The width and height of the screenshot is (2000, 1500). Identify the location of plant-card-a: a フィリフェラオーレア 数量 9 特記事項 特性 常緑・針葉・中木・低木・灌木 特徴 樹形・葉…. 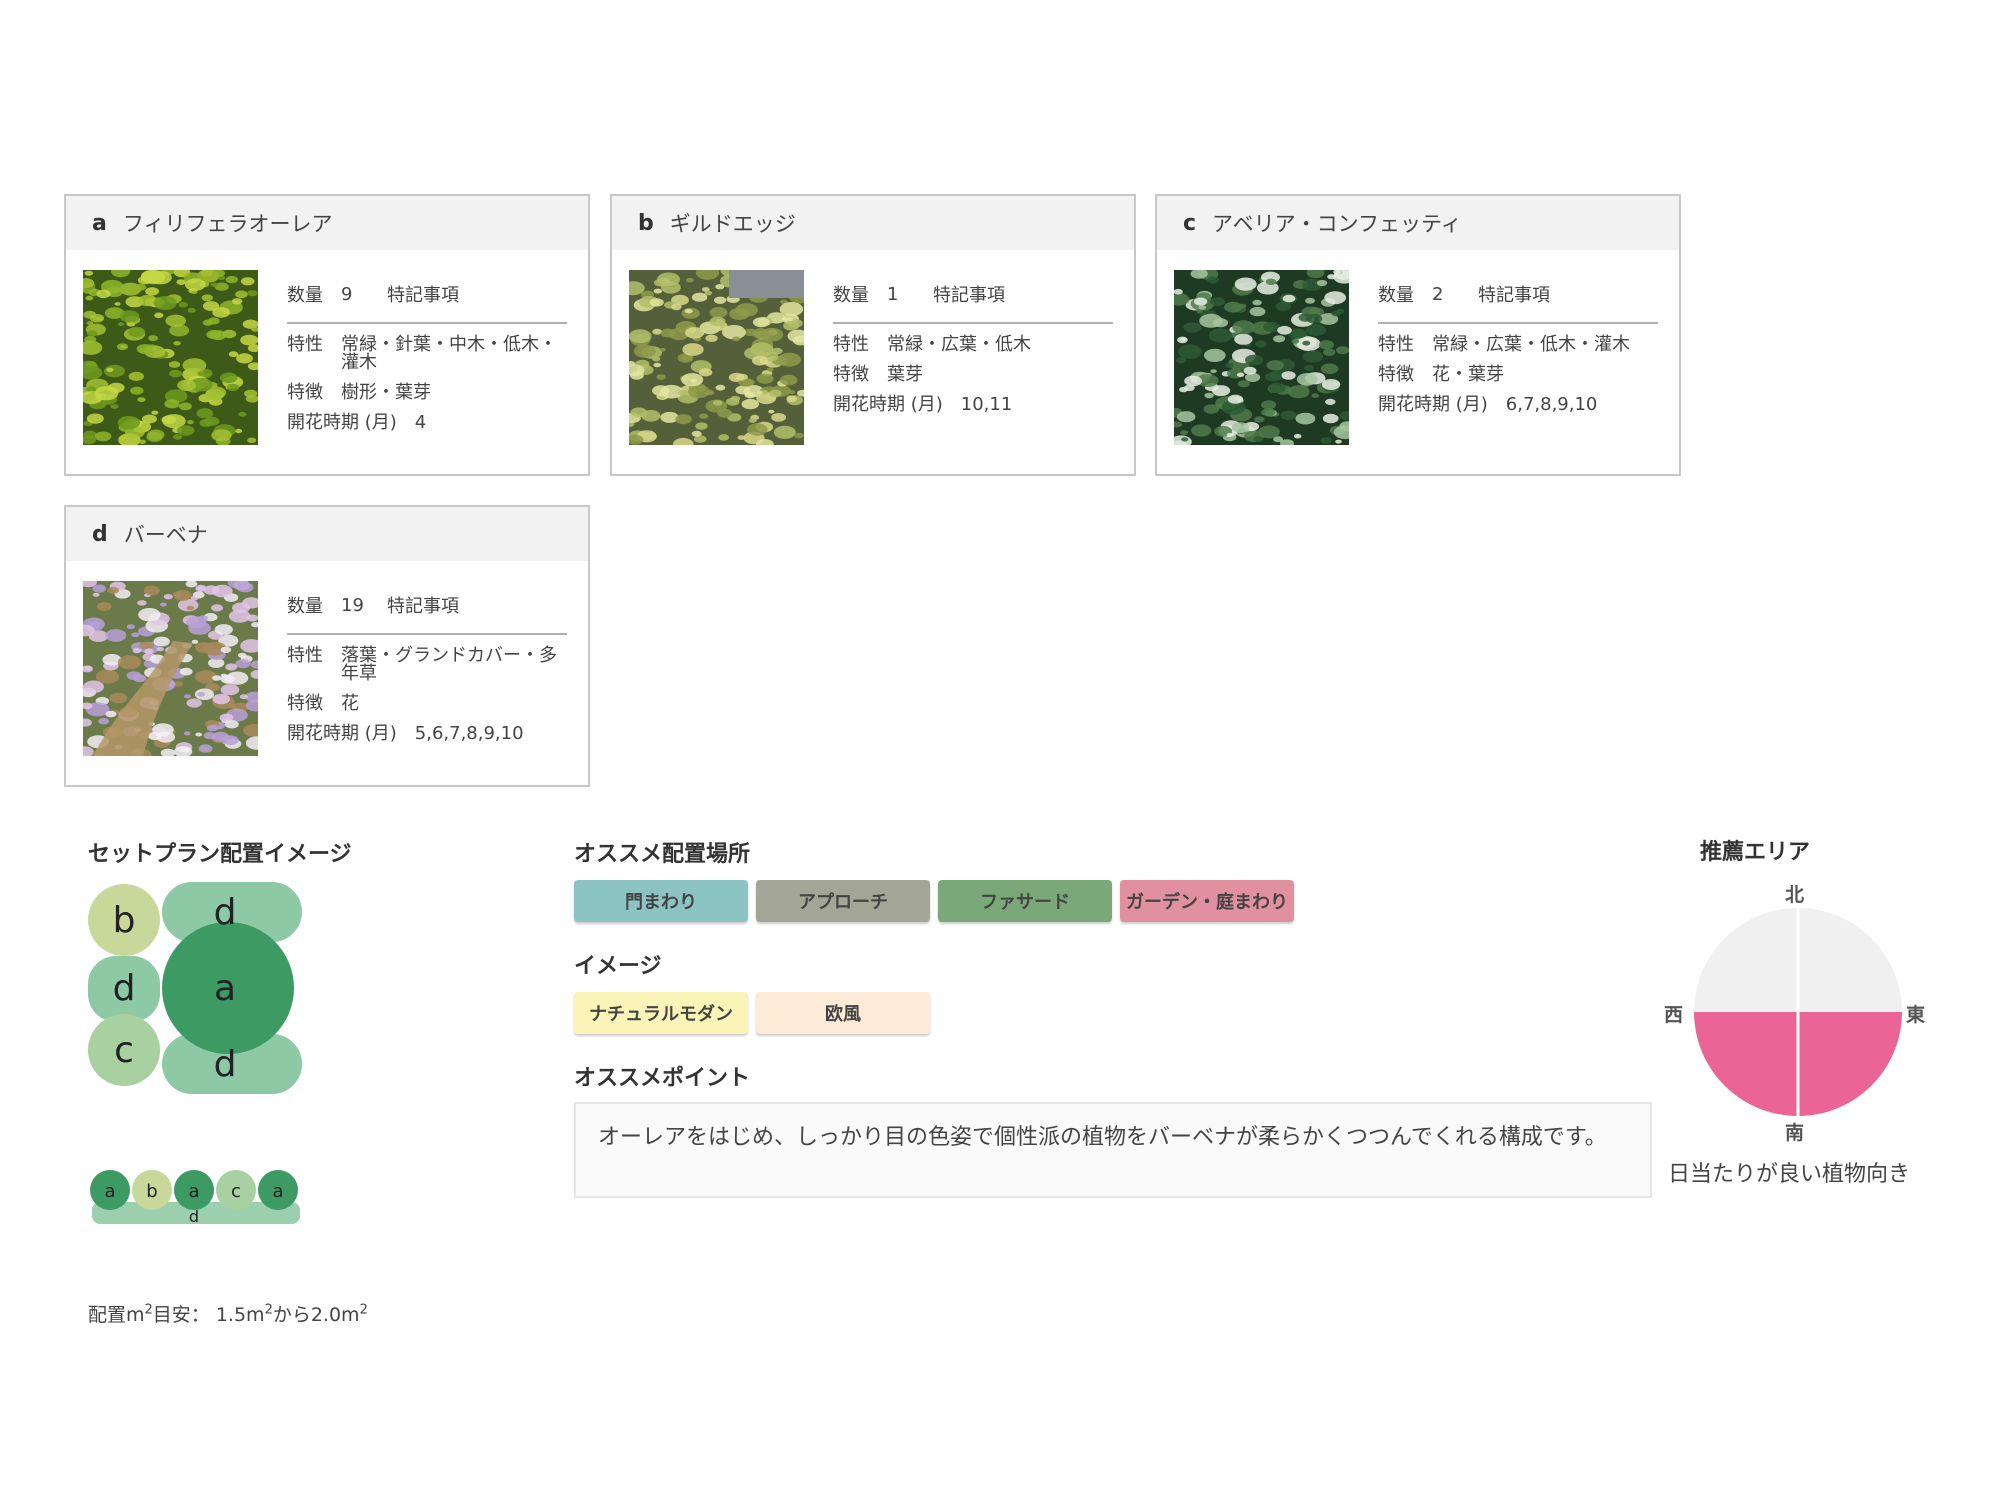
(327, 335).